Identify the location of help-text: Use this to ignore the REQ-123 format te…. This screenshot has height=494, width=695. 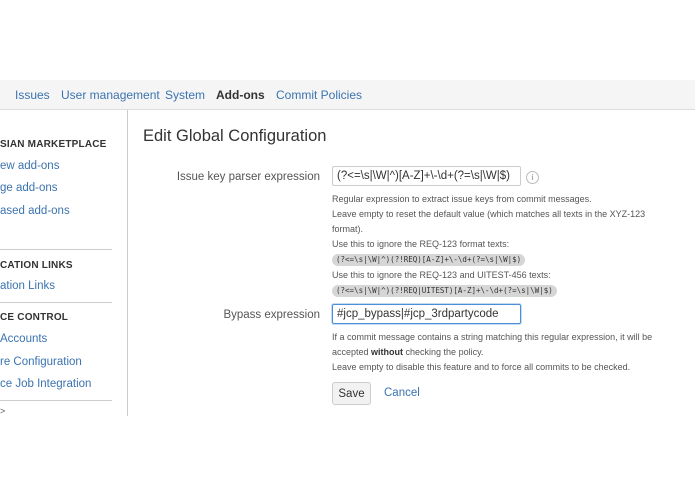
(421, 244).